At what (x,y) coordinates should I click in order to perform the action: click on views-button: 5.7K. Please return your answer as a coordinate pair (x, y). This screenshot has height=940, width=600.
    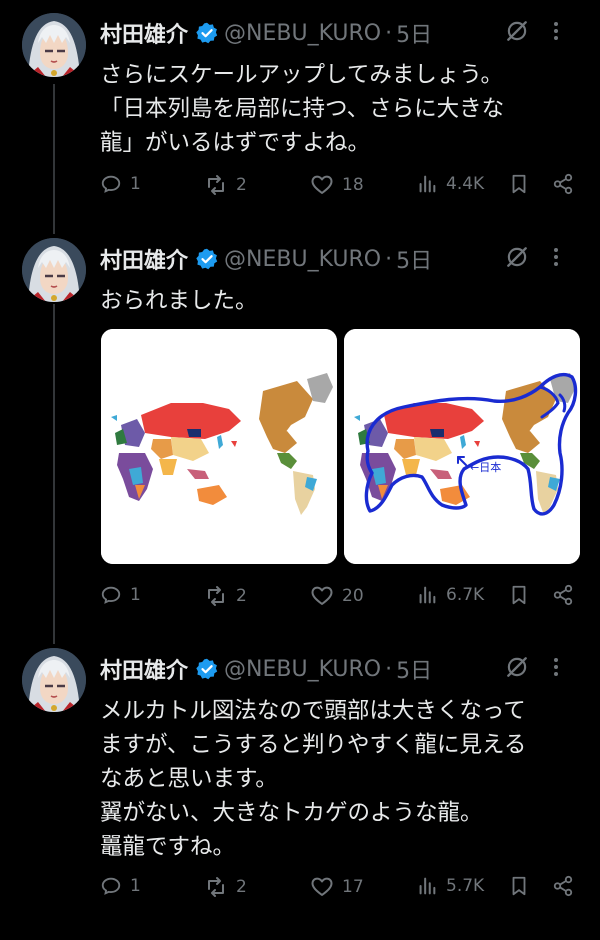
    Looking at the image, I should click on (450, 886).